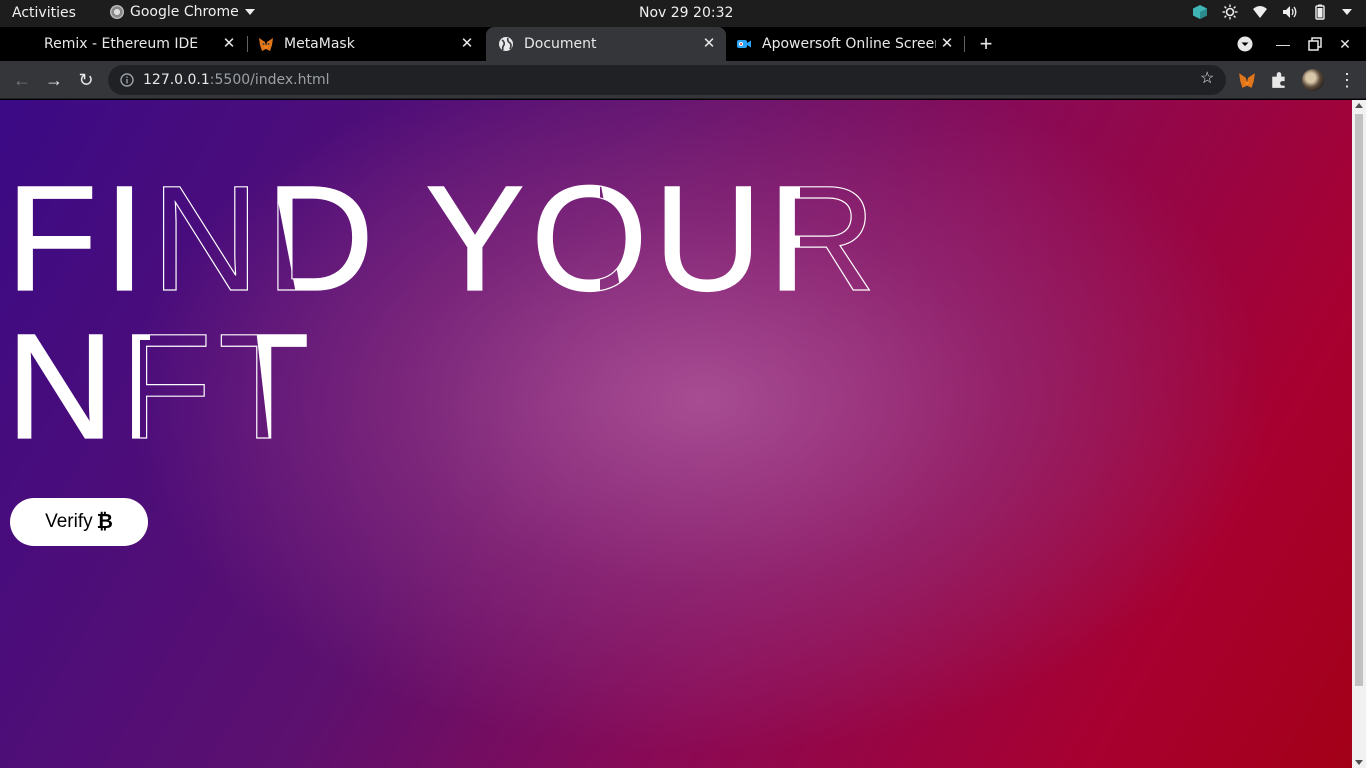 The height and width of the screenshot is (768, 1366). Describe the element at coordinates (1359, 762) in the screenshot. I see `scroll-down-arrow-icon` at that location.